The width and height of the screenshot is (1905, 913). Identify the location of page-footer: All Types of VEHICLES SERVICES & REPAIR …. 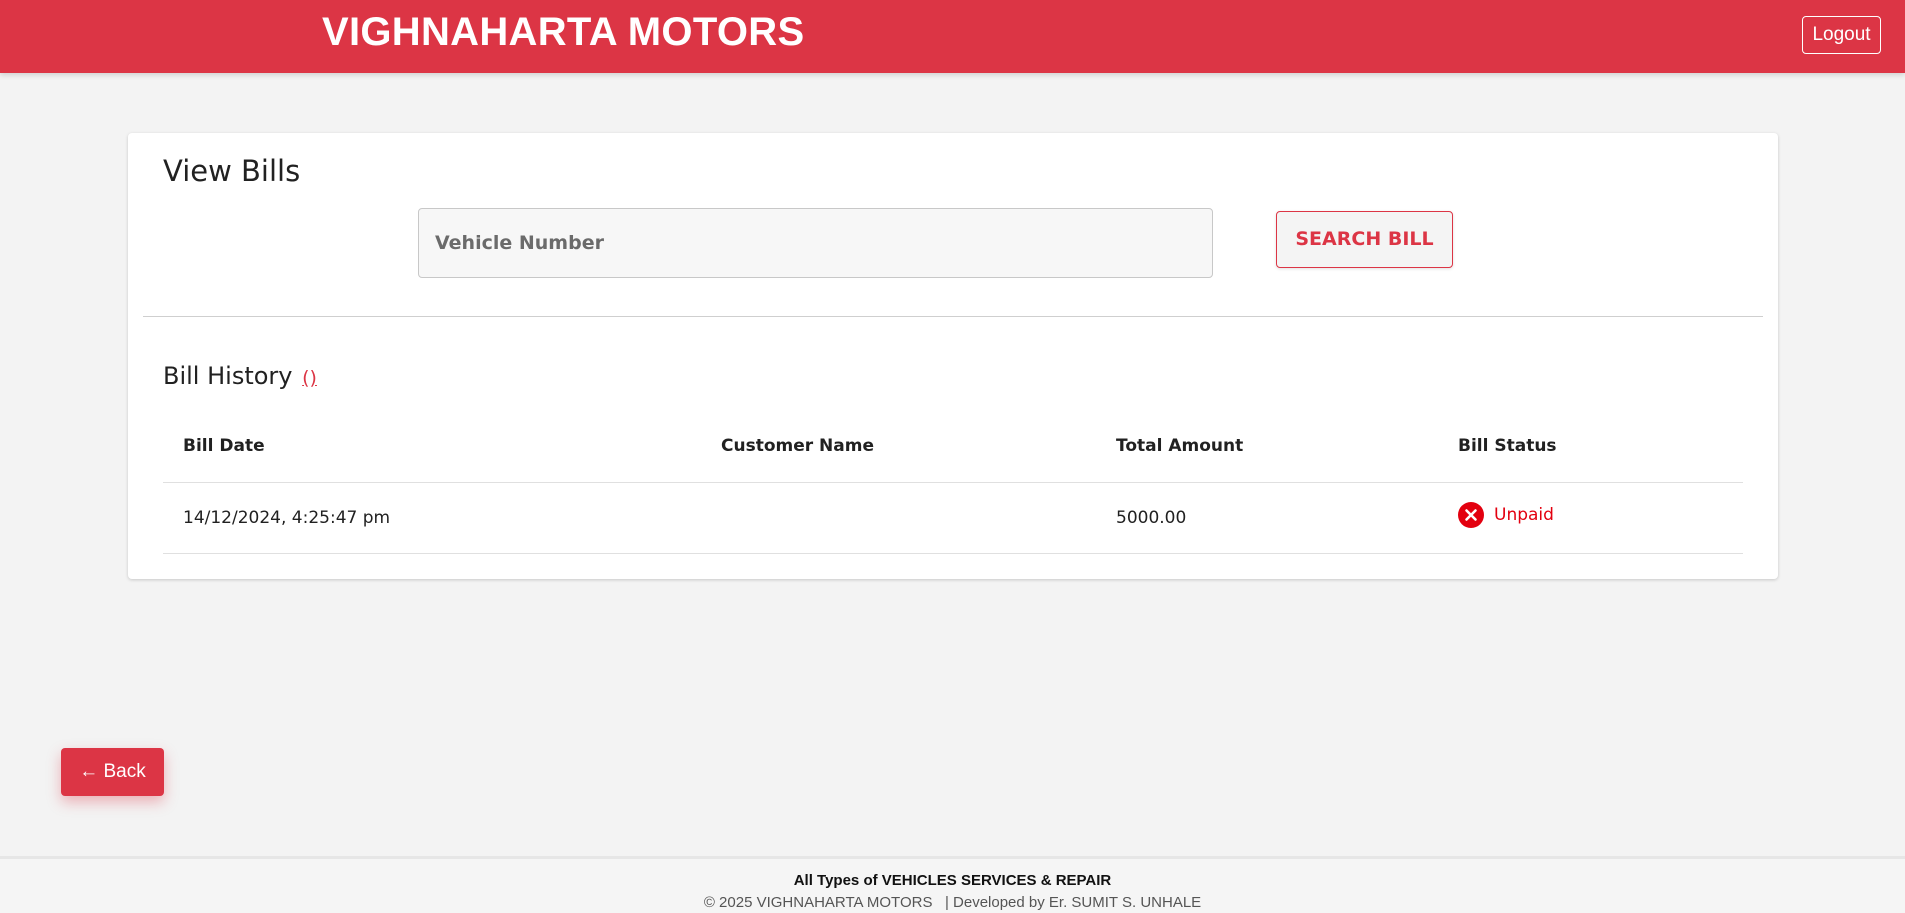
(952, 884).